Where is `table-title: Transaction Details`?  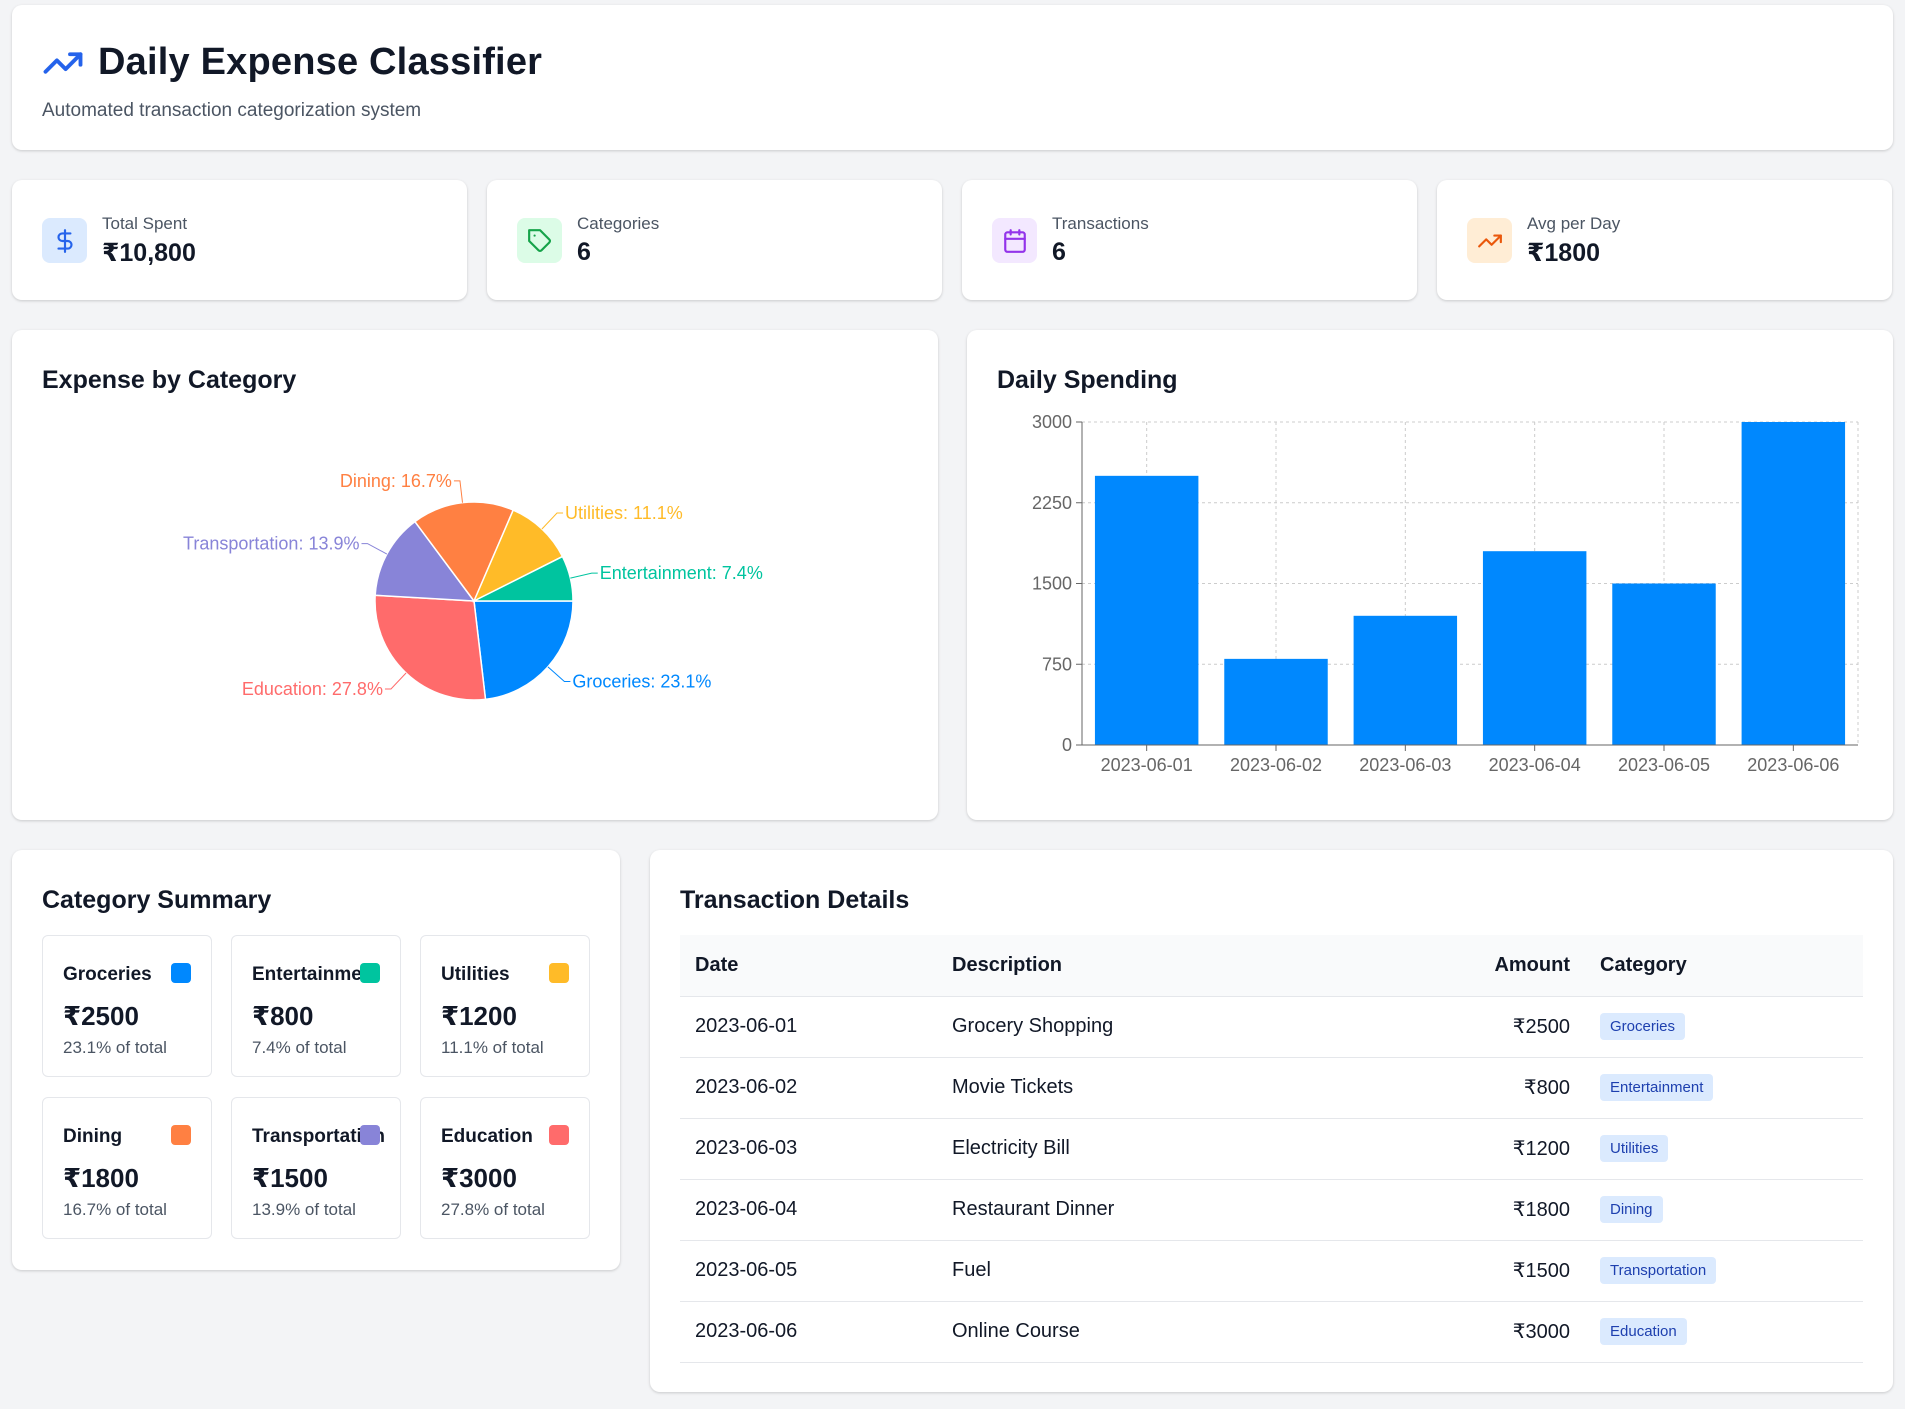
table-title: Transaction Details is located at coordinates (795, 900).